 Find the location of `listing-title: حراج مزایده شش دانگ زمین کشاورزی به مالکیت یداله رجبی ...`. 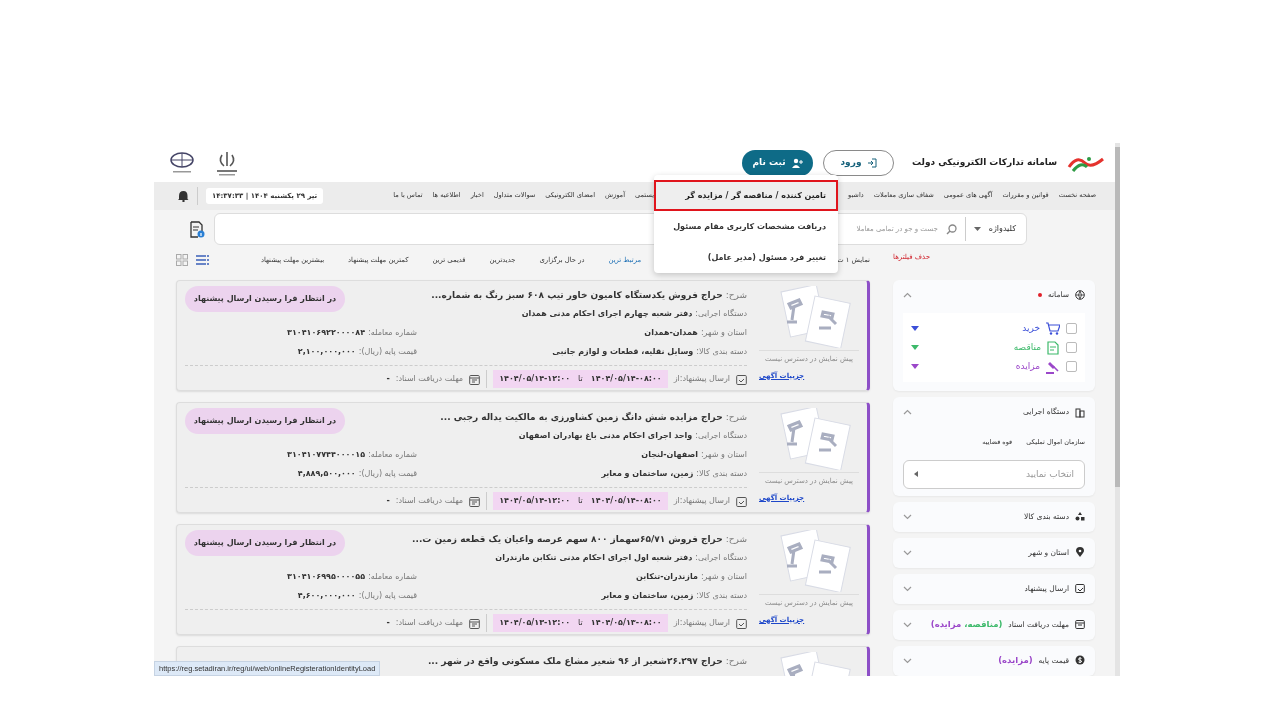

listing-title: حراج مزایده شش دانگ زمین کشاورزی به مالکیت یداله رجبی ... is located at coordinates (581, 417).